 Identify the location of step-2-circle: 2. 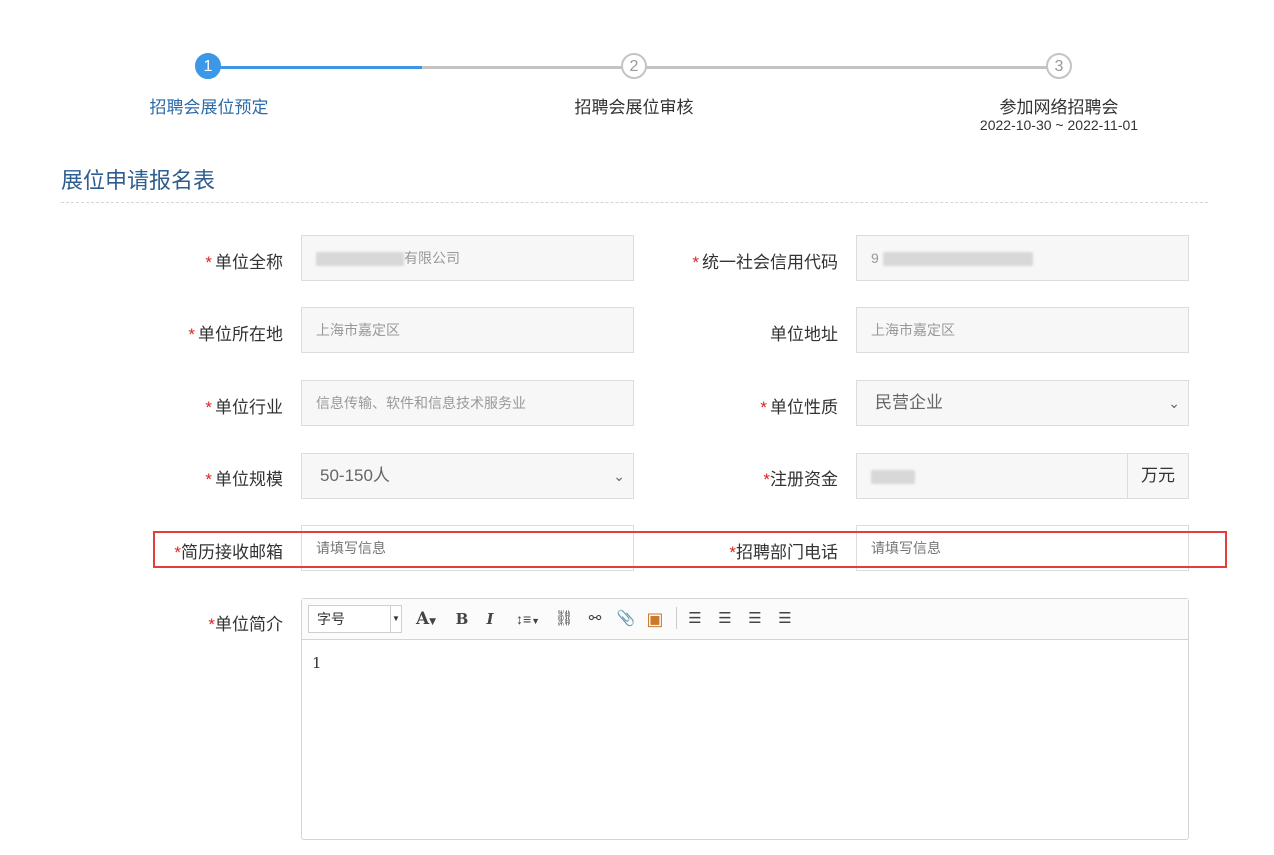
(634, 66).